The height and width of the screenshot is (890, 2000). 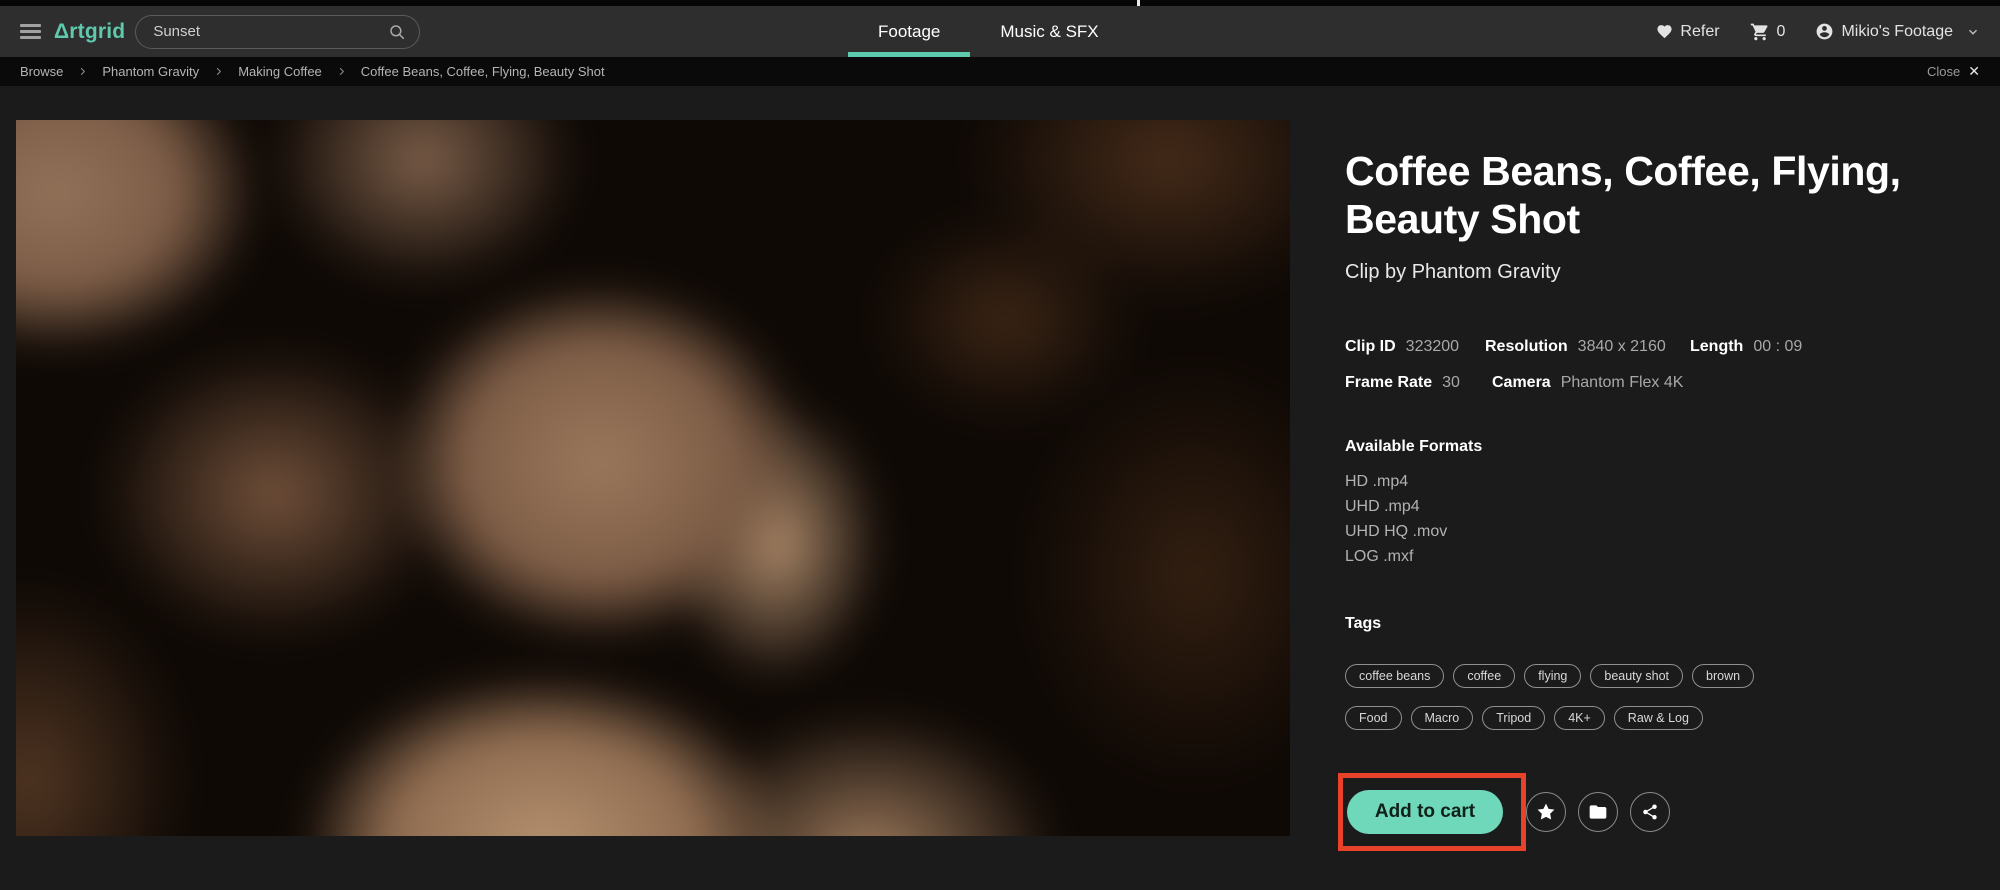 I want to click on search-bar, so click(x=278, y=31).